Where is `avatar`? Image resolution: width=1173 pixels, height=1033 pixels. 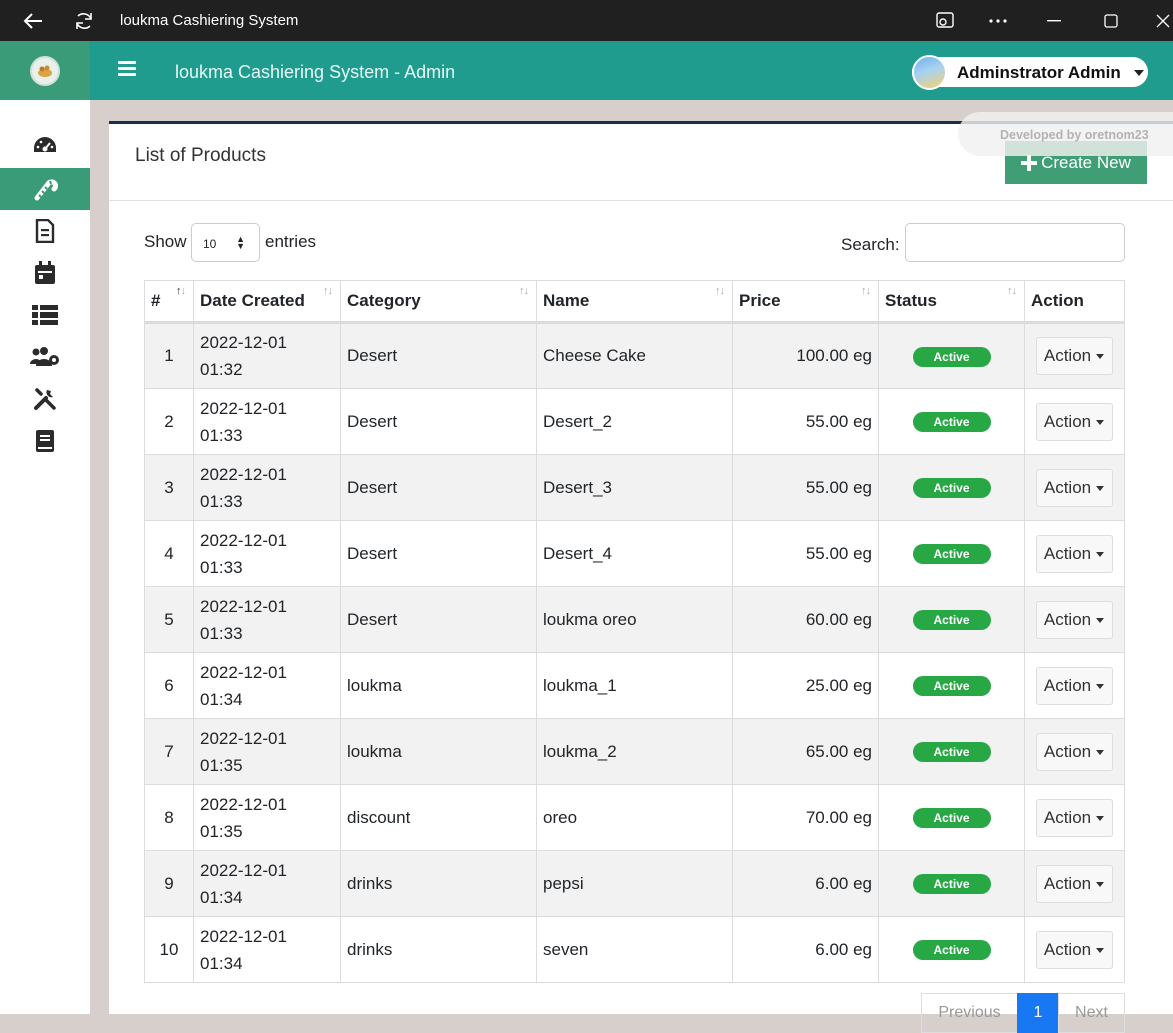 avatar is located at coordinates (929, 72).